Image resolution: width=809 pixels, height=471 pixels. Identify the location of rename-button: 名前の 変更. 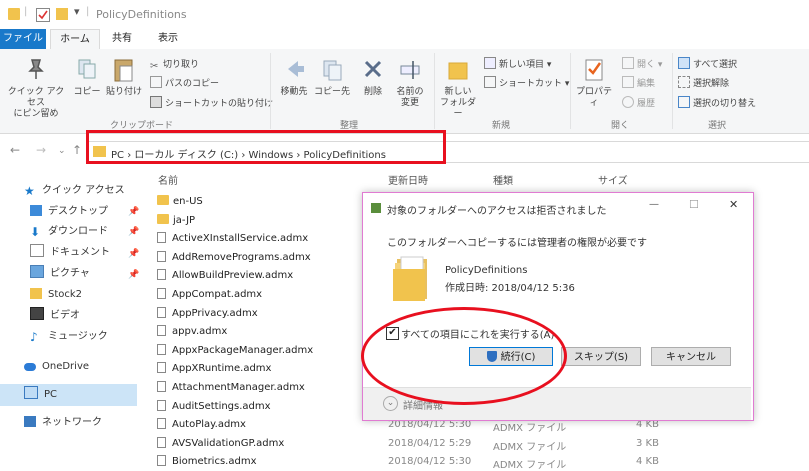
(410, 83).